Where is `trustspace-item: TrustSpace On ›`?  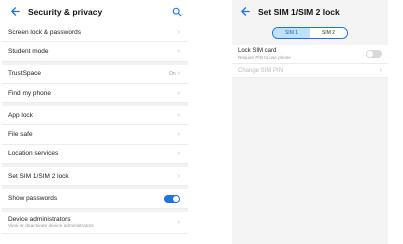
trustspace-item: TrustSpace On › is located at coordinates (95, 74).